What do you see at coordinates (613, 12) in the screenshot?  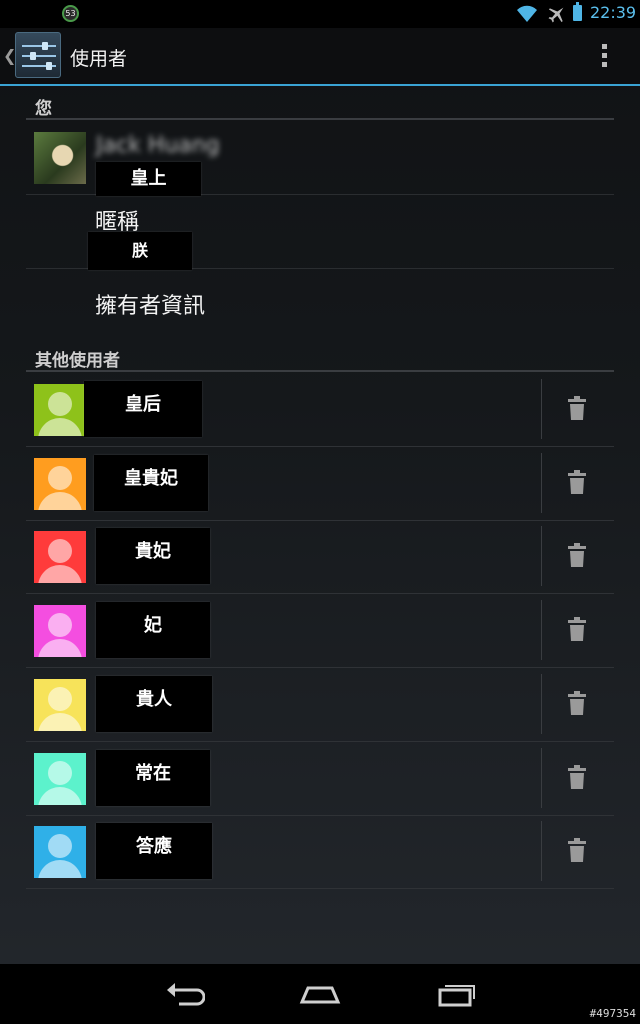 I see `clock: 22:39` at bounding box center [613, 12].